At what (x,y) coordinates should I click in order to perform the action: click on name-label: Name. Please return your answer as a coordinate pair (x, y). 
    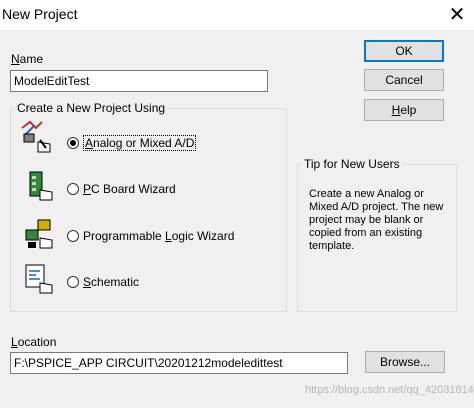
    Looking at the image, I should click on (27, 59).